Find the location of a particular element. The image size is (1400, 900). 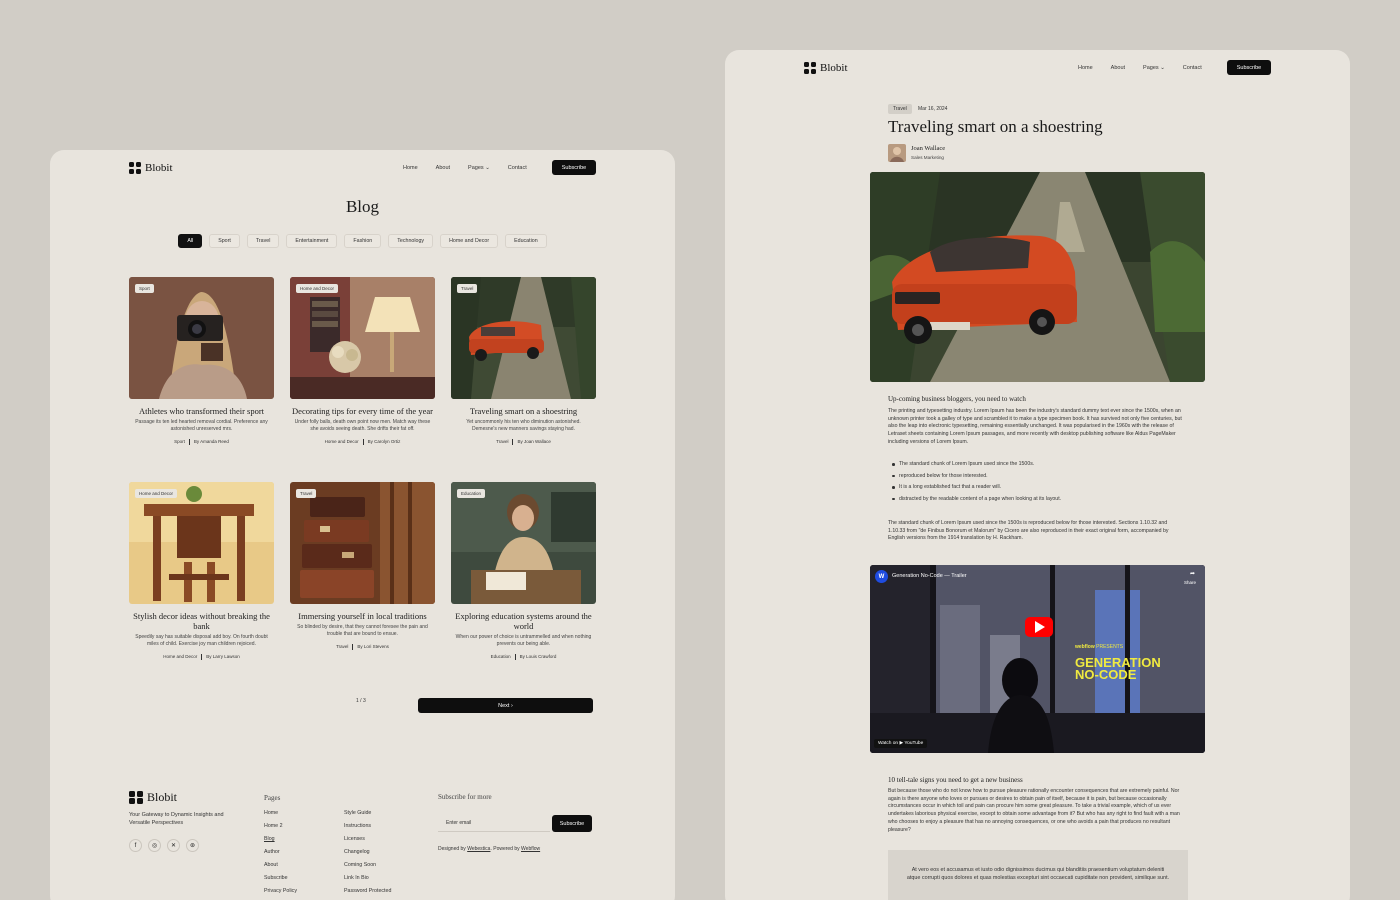

post-title: Traveling smart on a shoestring is located at coordinates (523, 411).